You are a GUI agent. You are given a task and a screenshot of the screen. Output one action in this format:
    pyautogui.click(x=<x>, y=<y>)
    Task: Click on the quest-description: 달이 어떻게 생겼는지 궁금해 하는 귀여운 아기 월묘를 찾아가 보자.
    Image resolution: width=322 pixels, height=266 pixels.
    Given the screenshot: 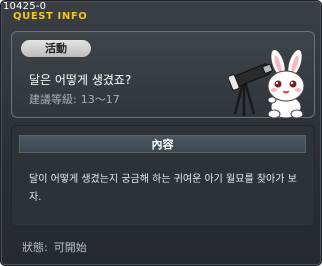 What is the action you would take?
    pyautogui.click(x=163, y=188)
    